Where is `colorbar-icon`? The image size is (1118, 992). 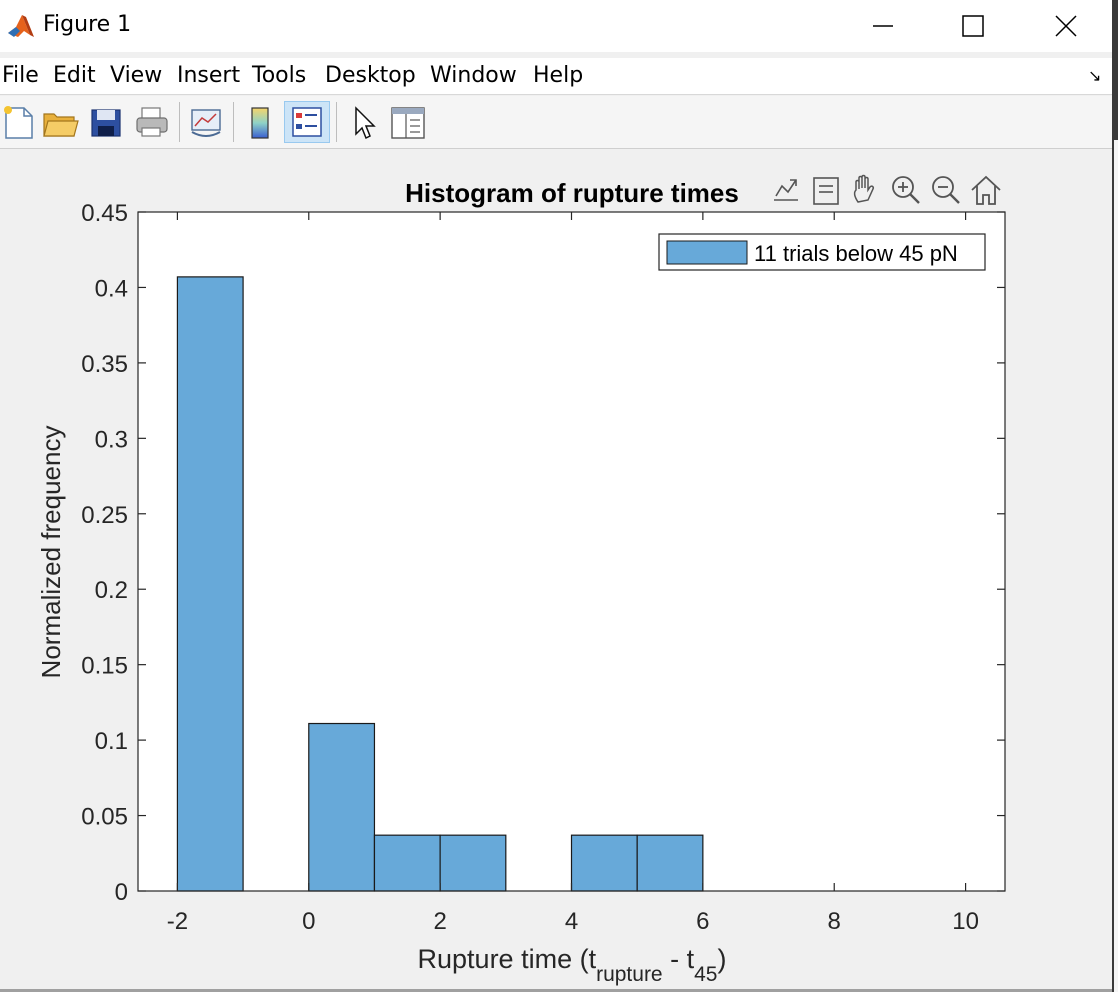
colorbar-icon is located at coordinates (260, 123).